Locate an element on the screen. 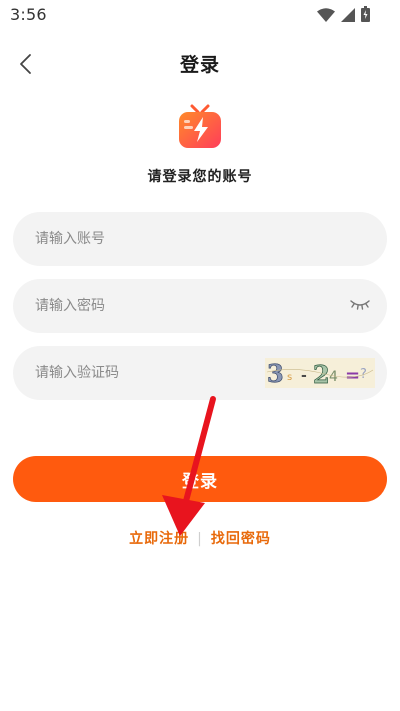 Image resolution: width=400 pixels, height=711 pixels. header: 登录 is located at coordinates (200, 64).